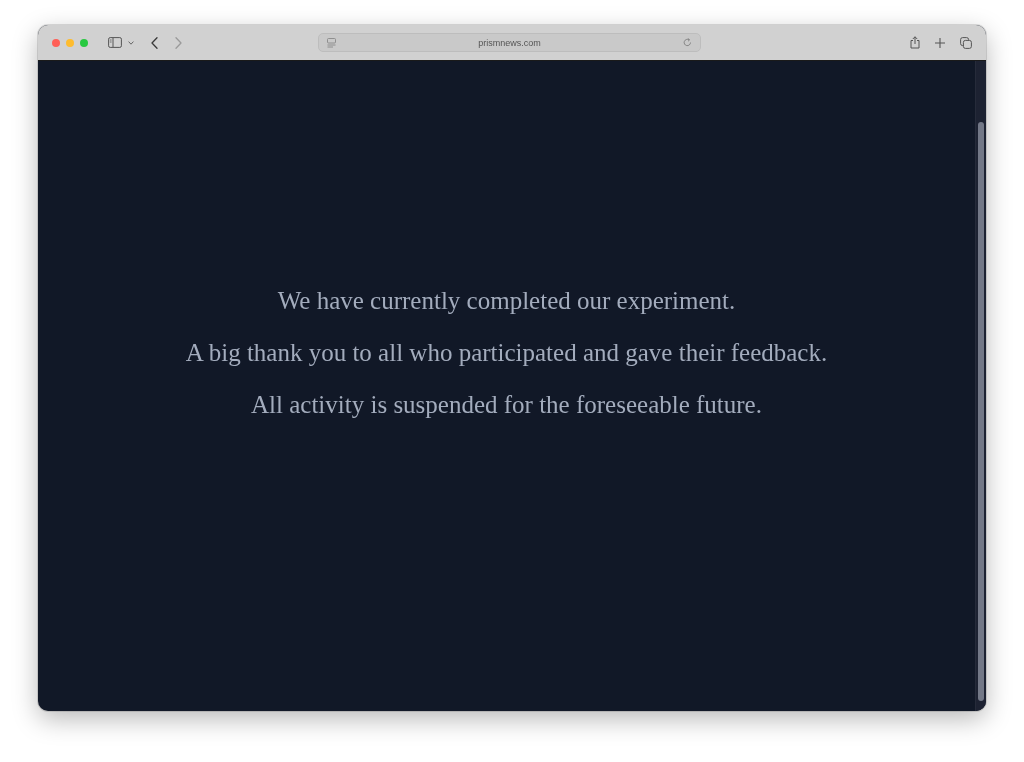 Image resolution: width=1024 pixels, height=762 pixels. I want to click on minimize-icon, so click(70, 42).